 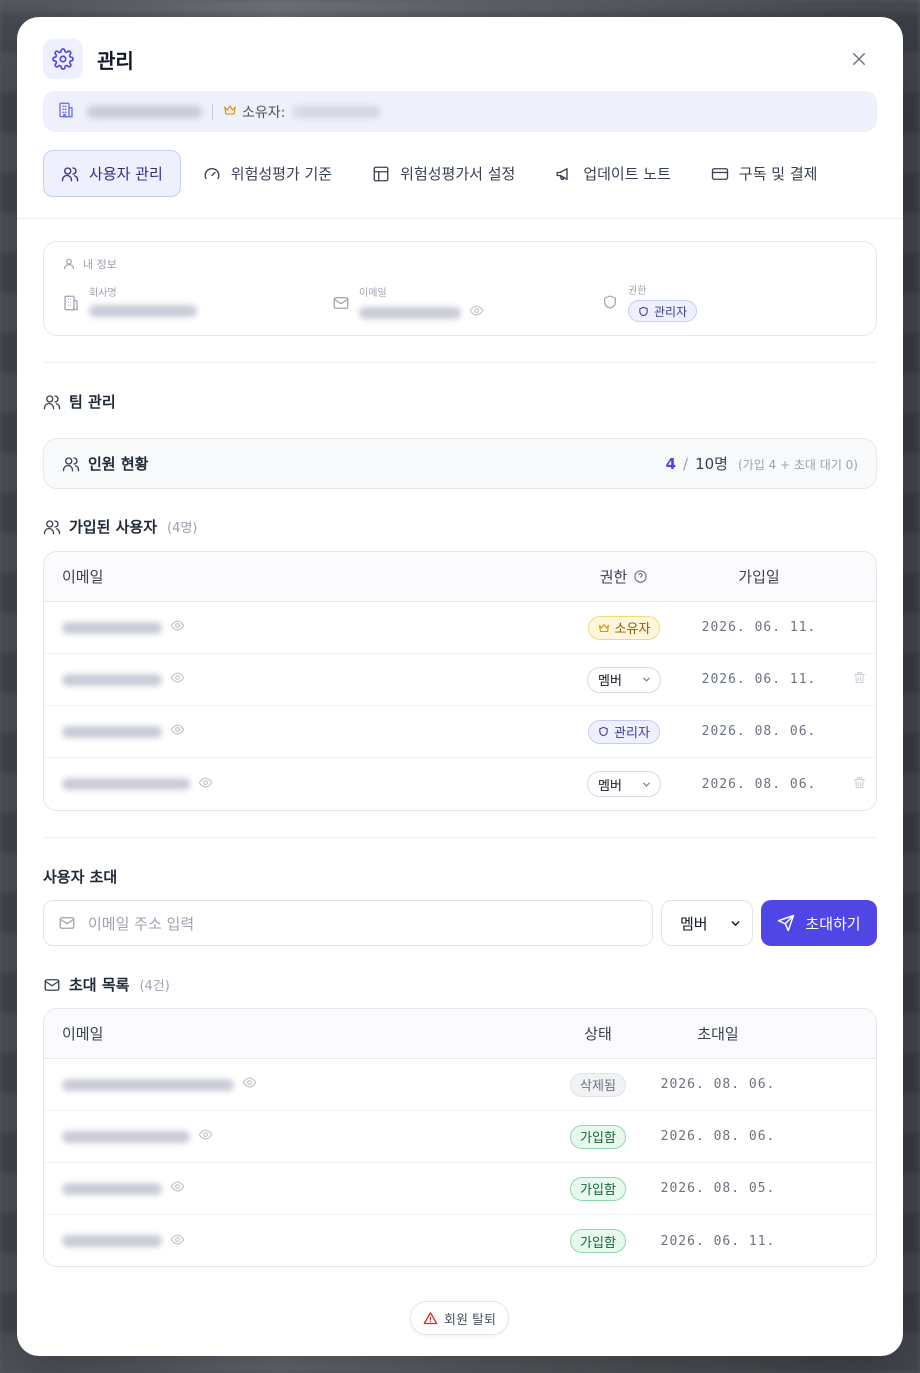 I want to click on invites-heading-label: 초대 목록, so click(x=99, y=985).